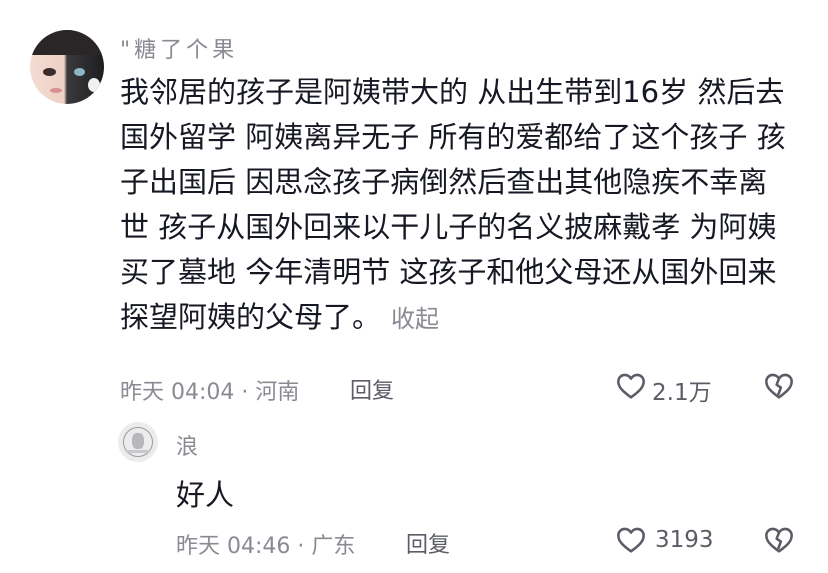 The height and width of the screenshot is (573, 828). Describe the element at coordinates (448, 272) in the screenshot. I see `comment-line: 买了墓地 今年清明节 这孩子和他父母还从国外回来` at that location.